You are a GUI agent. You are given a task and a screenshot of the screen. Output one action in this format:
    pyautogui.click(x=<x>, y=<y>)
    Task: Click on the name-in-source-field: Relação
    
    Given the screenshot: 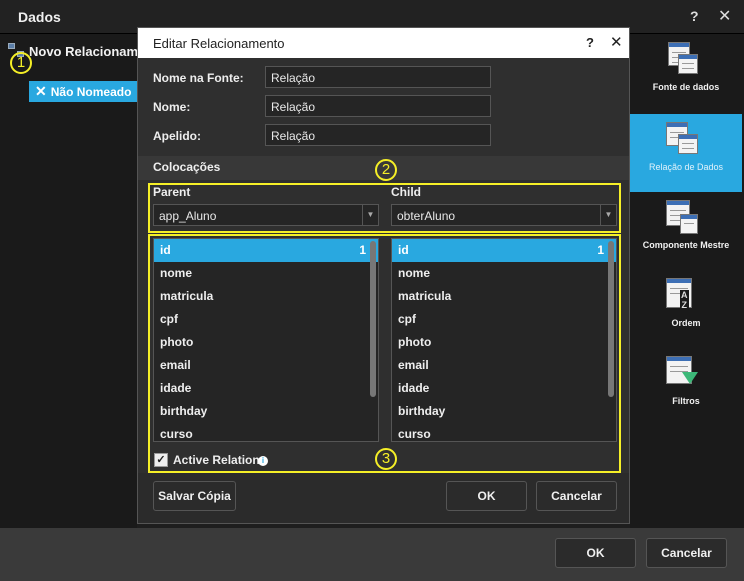 What is the action you would take?
    pyautogui.click(x=378, y=77)
    